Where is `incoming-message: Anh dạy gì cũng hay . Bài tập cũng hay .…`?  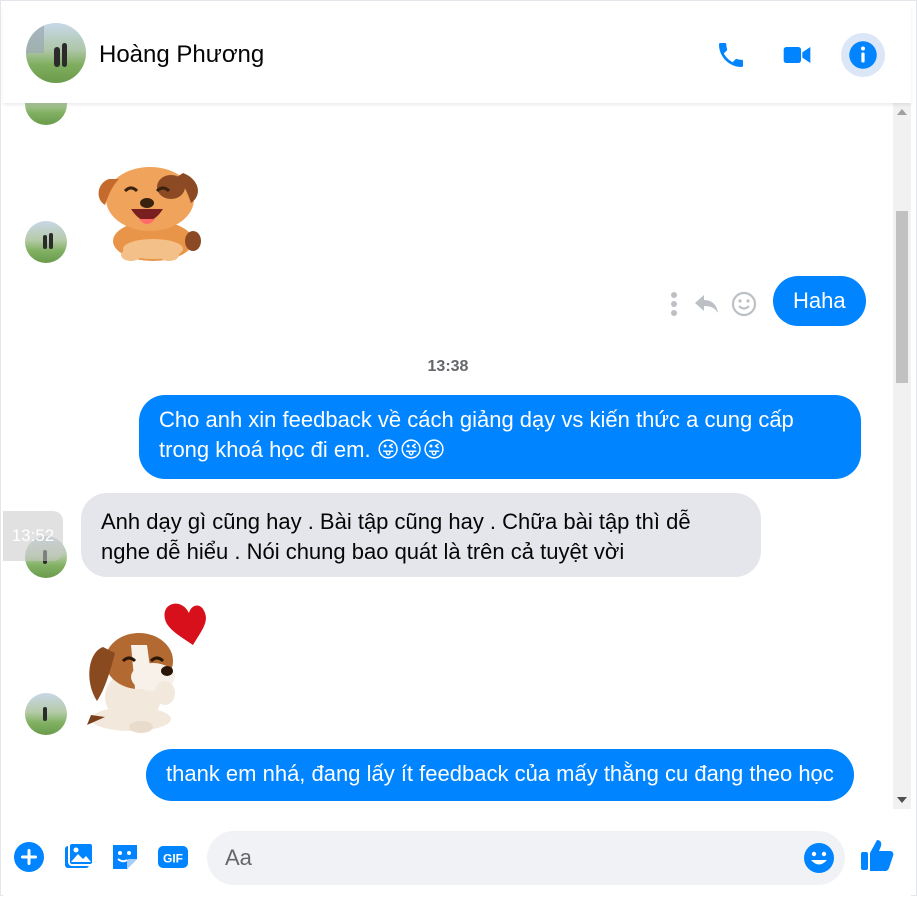
incoming-message: Anh dạy gì cũng hay . Bài tập cũng hay .… is located at coordinates (421, 535).